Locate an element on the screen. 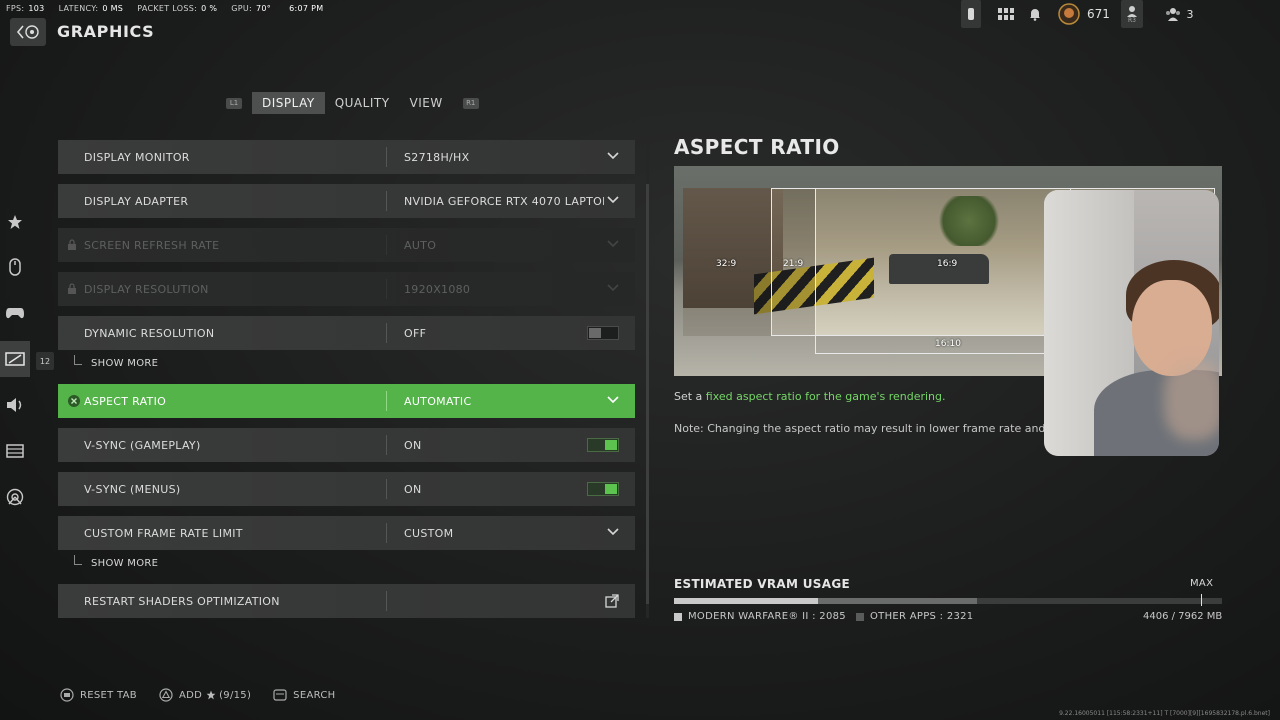  show-more-label: SHOW MORE is located at coordinates (125, 563).